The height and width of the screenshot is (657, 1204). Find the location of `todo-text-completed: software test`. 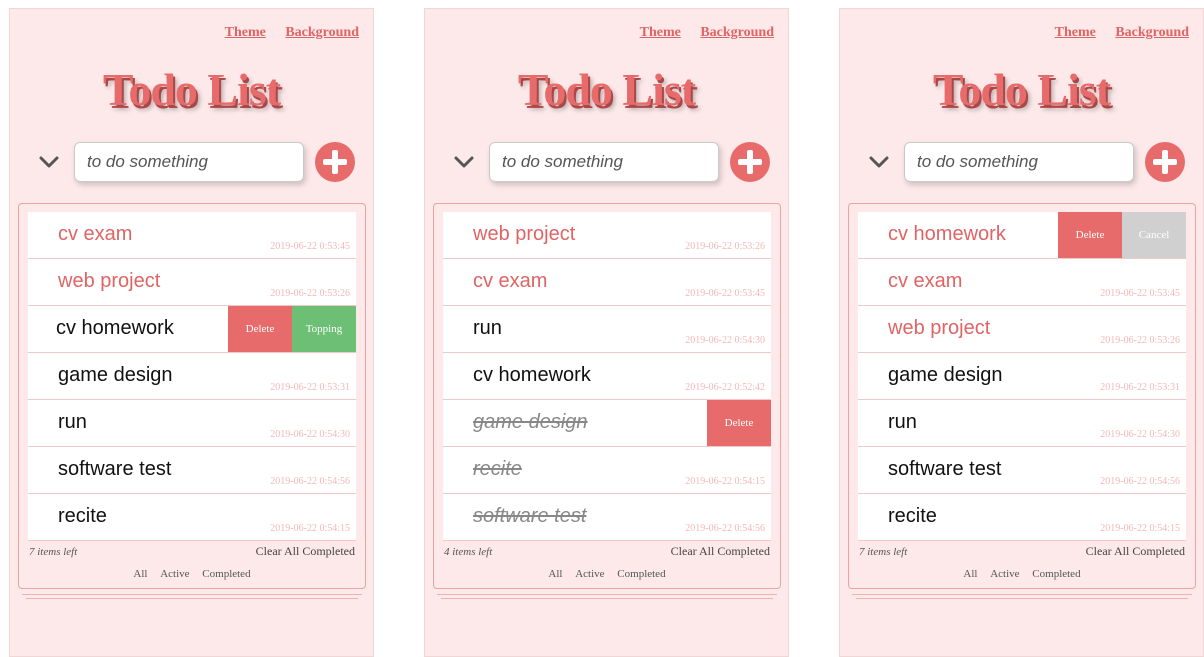

todo-text-completed: software test is located at coordinates (530, 516).